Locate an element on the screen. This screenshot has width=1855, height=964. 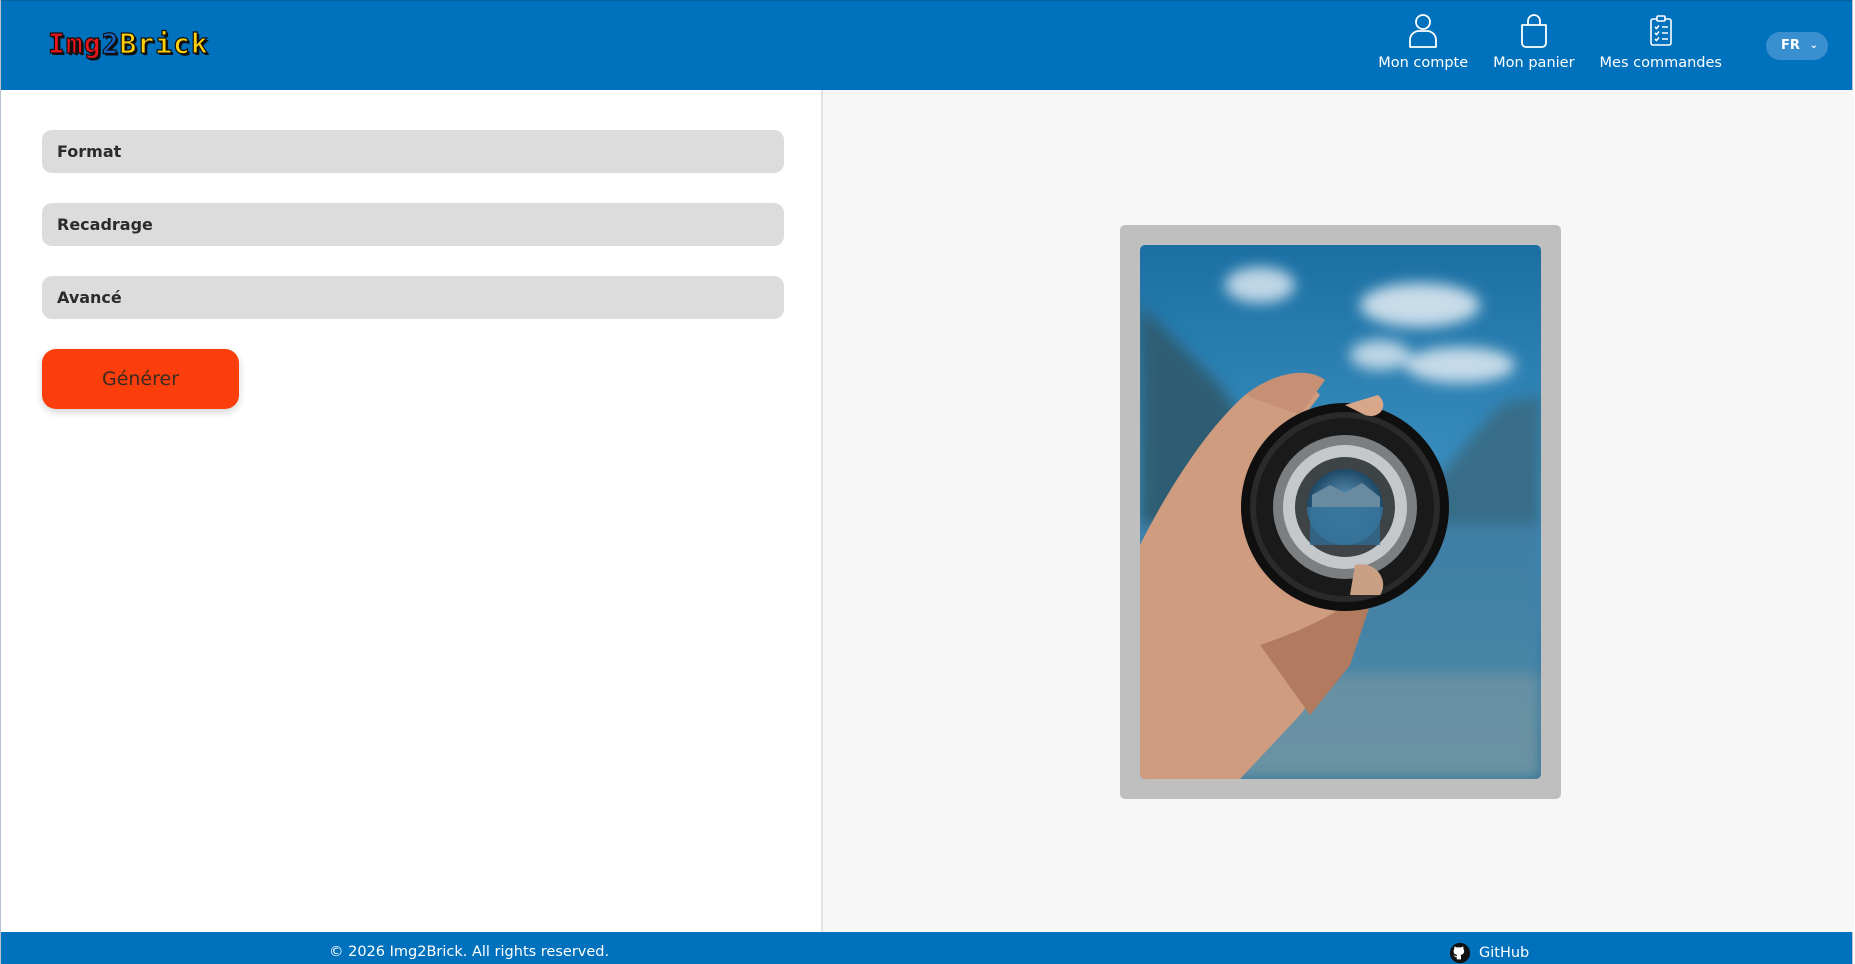
github-link: GitHub is located at coordinates (1489, 953).